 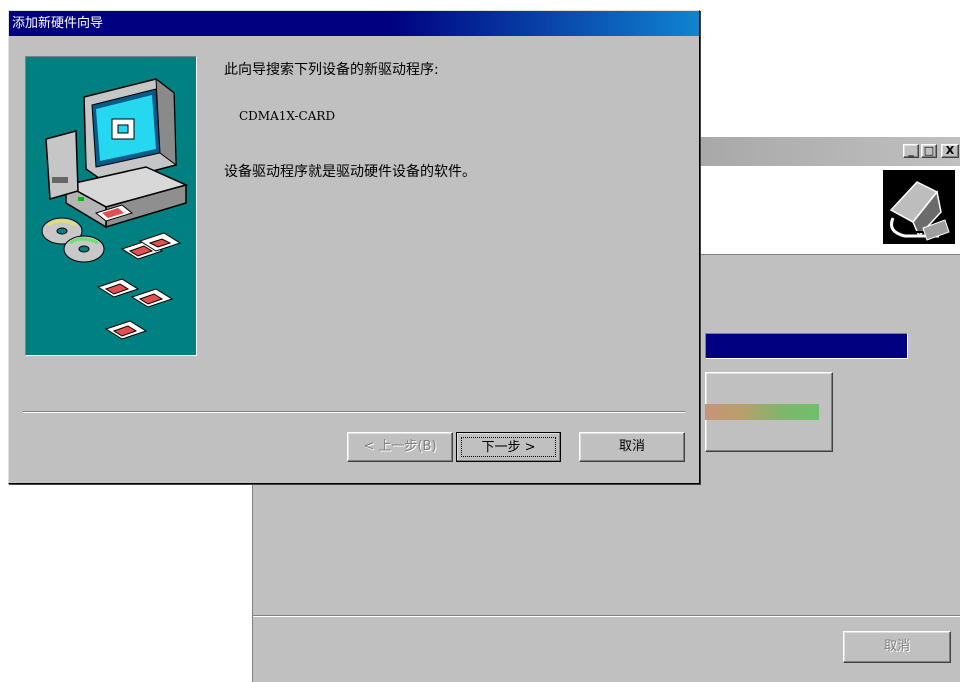 I want to click on maximize-icon: □, so click(x=929, y=150).